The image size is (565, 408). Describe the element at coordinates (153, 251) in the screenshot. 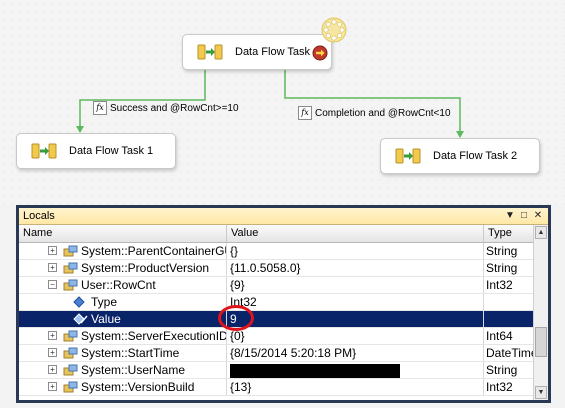

I see `variable-name: System::ParentContainerGUID` at that location.